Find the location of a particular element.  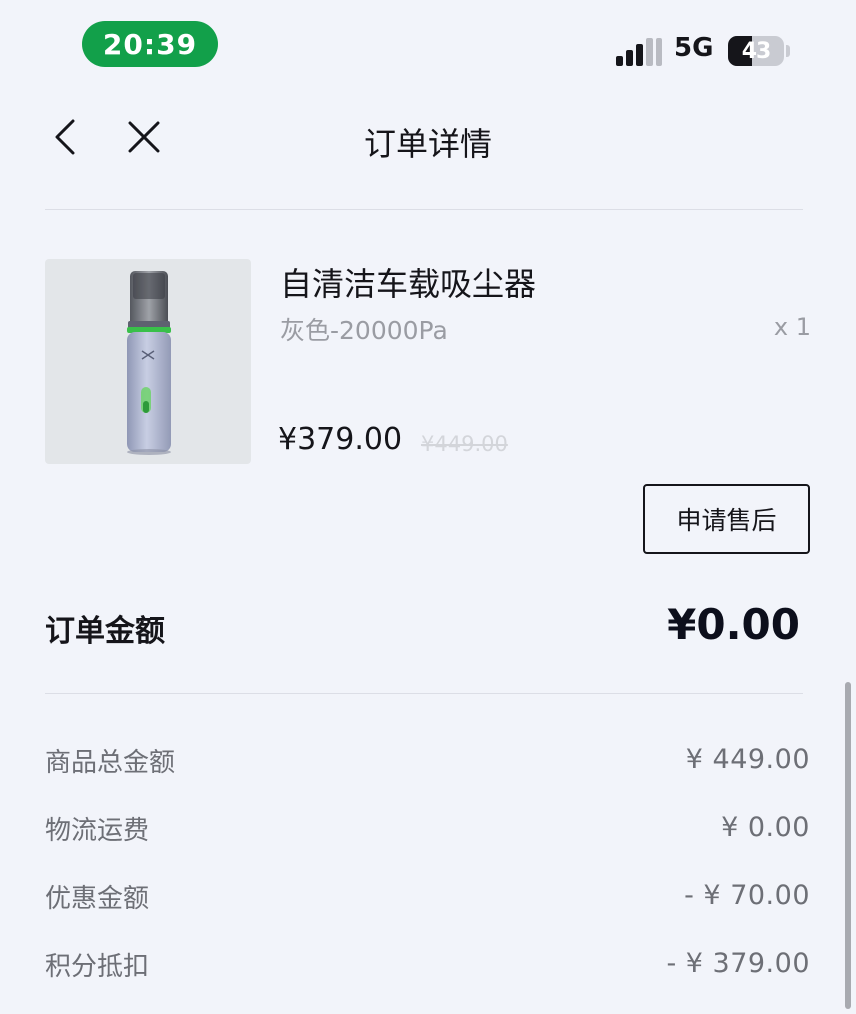

status-bar: 20:39 5G 43 is located at coordinates (428, 45).